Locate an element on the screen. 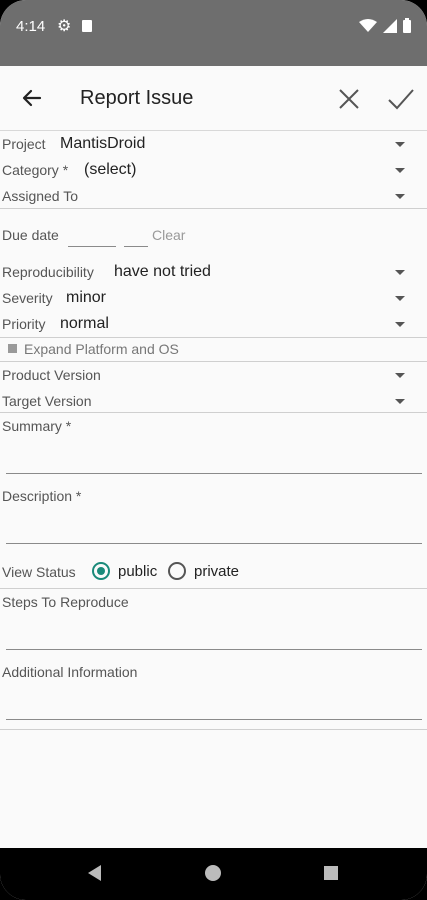  nav-recents-icon is located at coordinates (331, 873).